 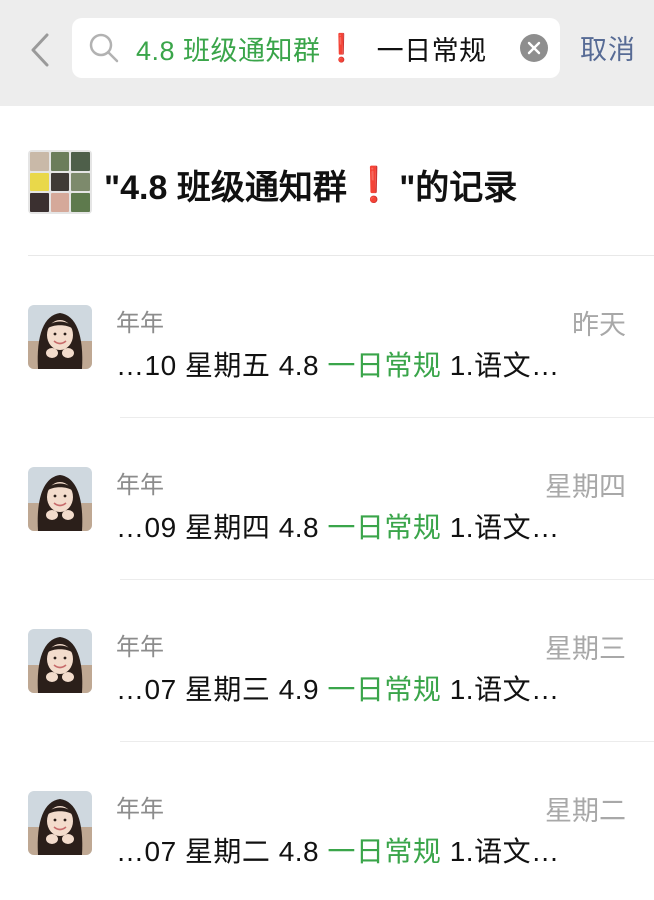 I want to click on search-query: 4.8 班级通知群 ❗ 一日常规, so click(x=311, y=48).